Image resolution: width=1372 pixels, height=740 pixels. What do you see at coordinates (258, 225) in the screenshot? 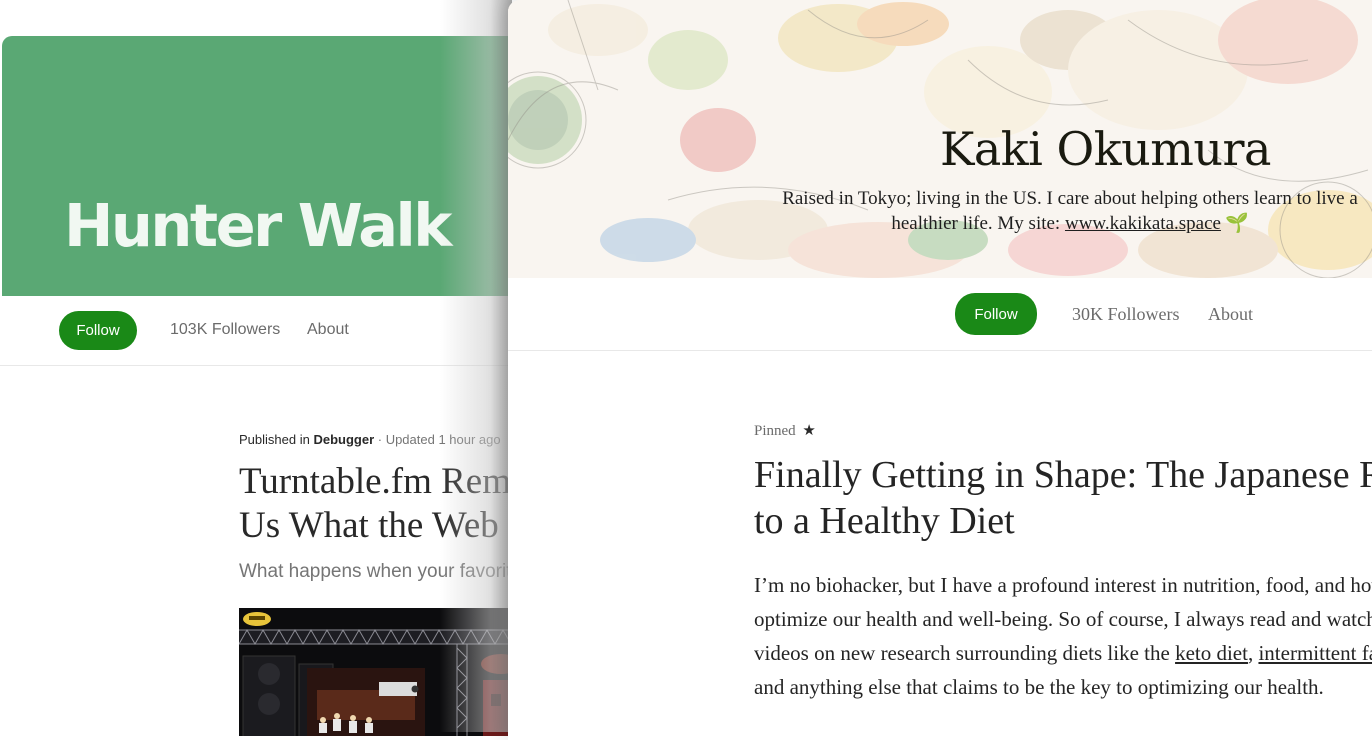
I see `profile-name: Hunter Walk` at bounding box center [258, 225].